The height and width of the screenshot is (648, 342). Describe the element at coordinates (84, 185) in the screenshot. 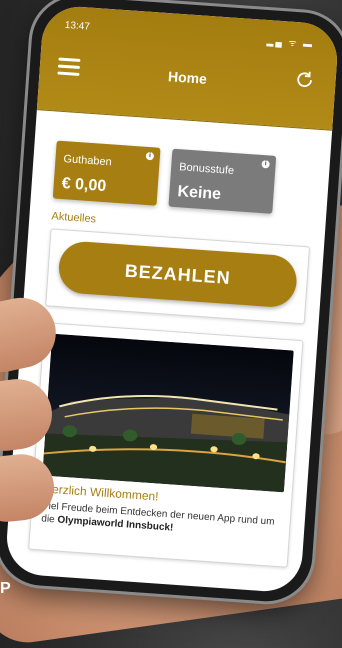

I see `balance-value: € 0,00` at that location.